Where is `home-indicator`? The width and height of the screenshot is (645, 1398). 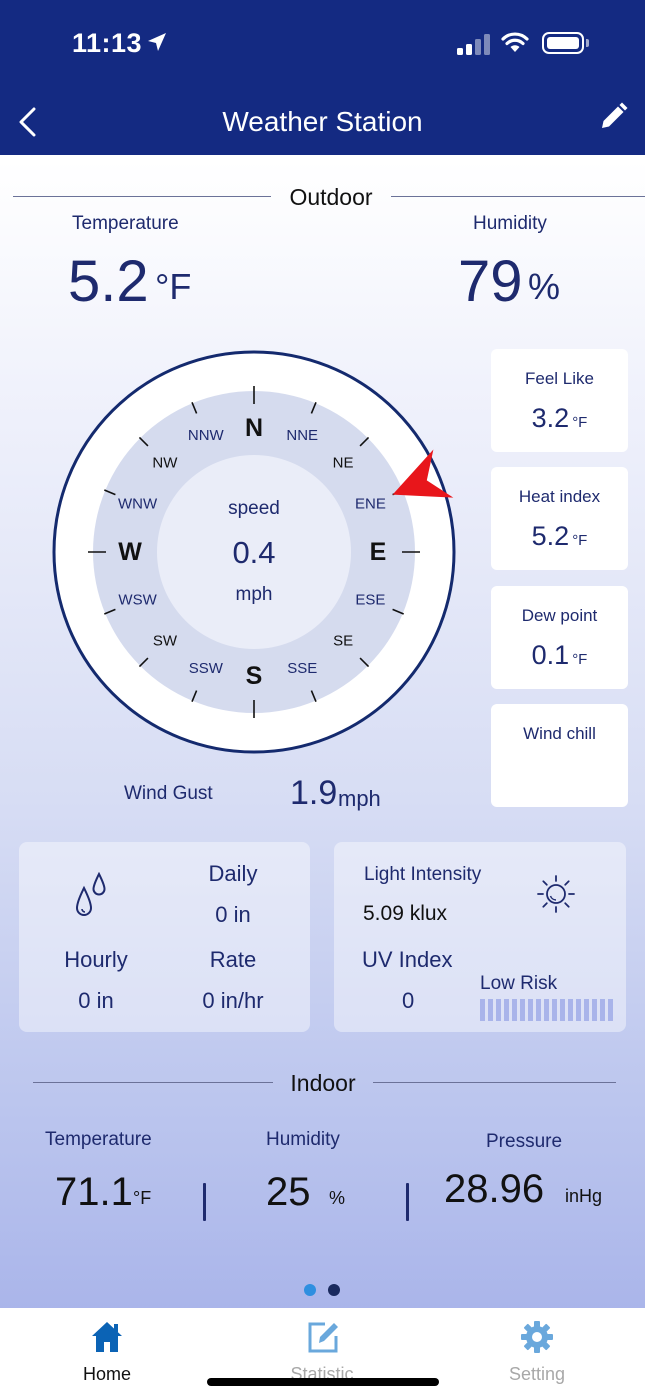
home-indicator is located at coordinates (323, 1382).